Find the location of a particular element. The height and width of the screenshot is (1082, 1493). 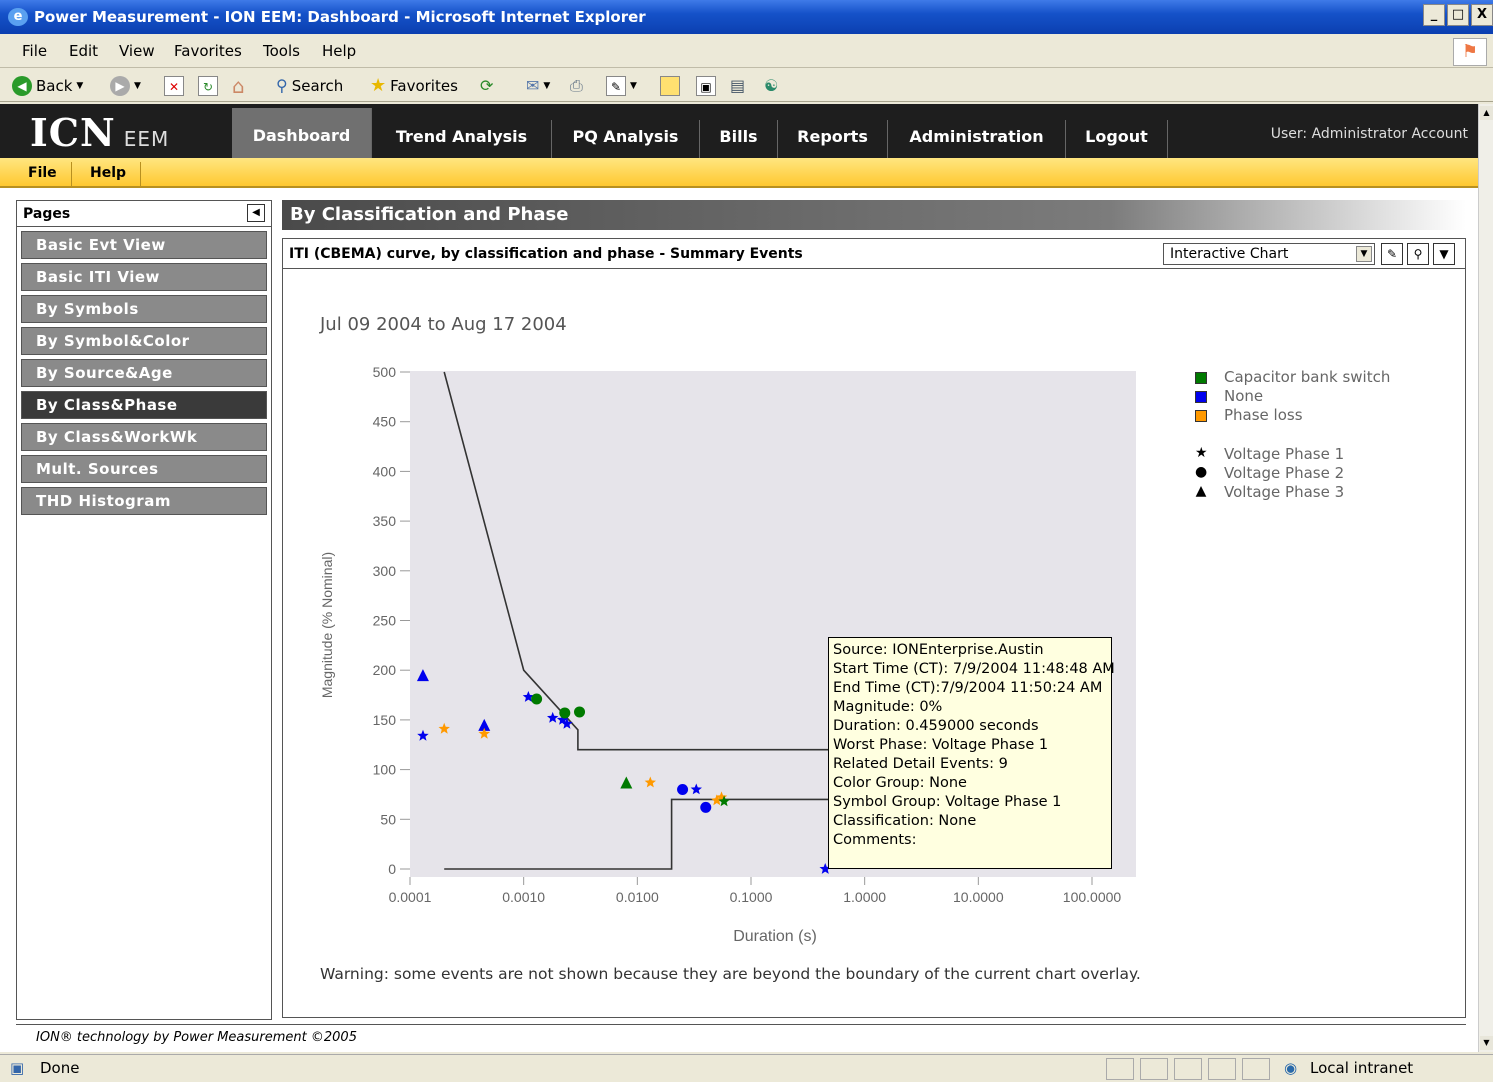

y-tick-label: 250 is located at coordinates (385, 621).